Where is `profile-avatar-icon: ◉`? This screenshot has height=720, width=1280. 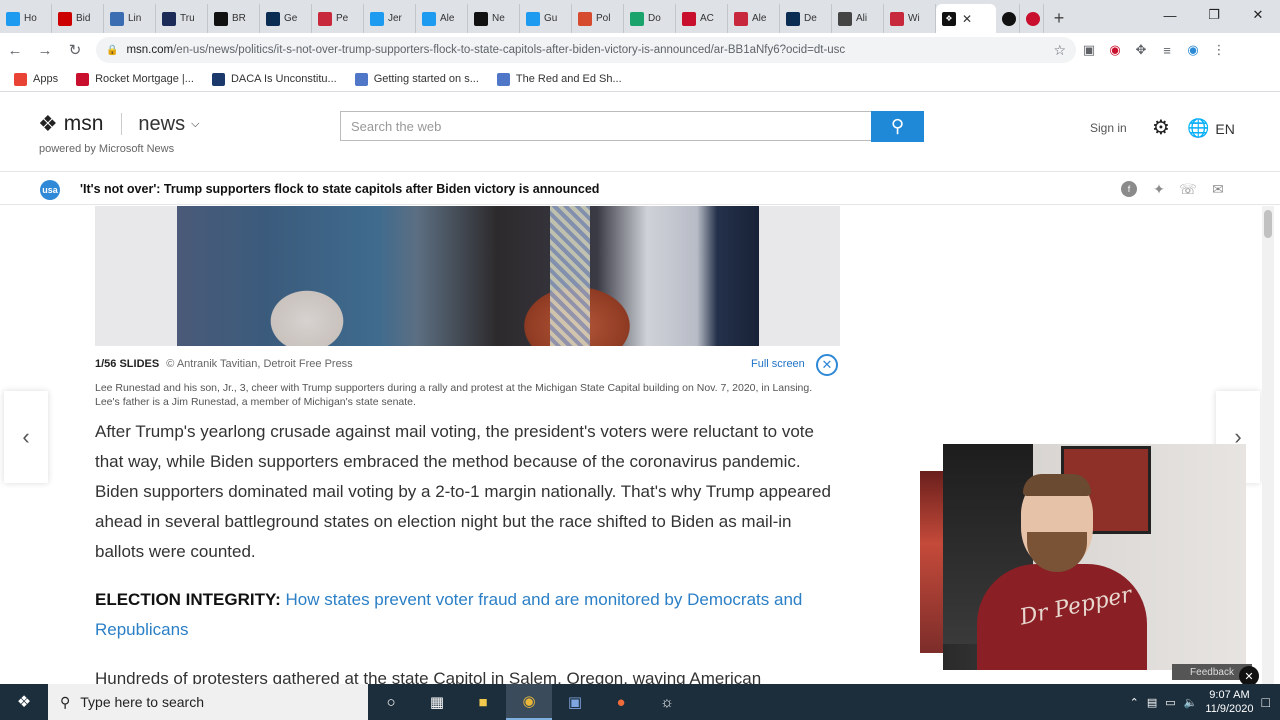 profile-avatar-icon: ◉ is located at coordinates (1193, 50).